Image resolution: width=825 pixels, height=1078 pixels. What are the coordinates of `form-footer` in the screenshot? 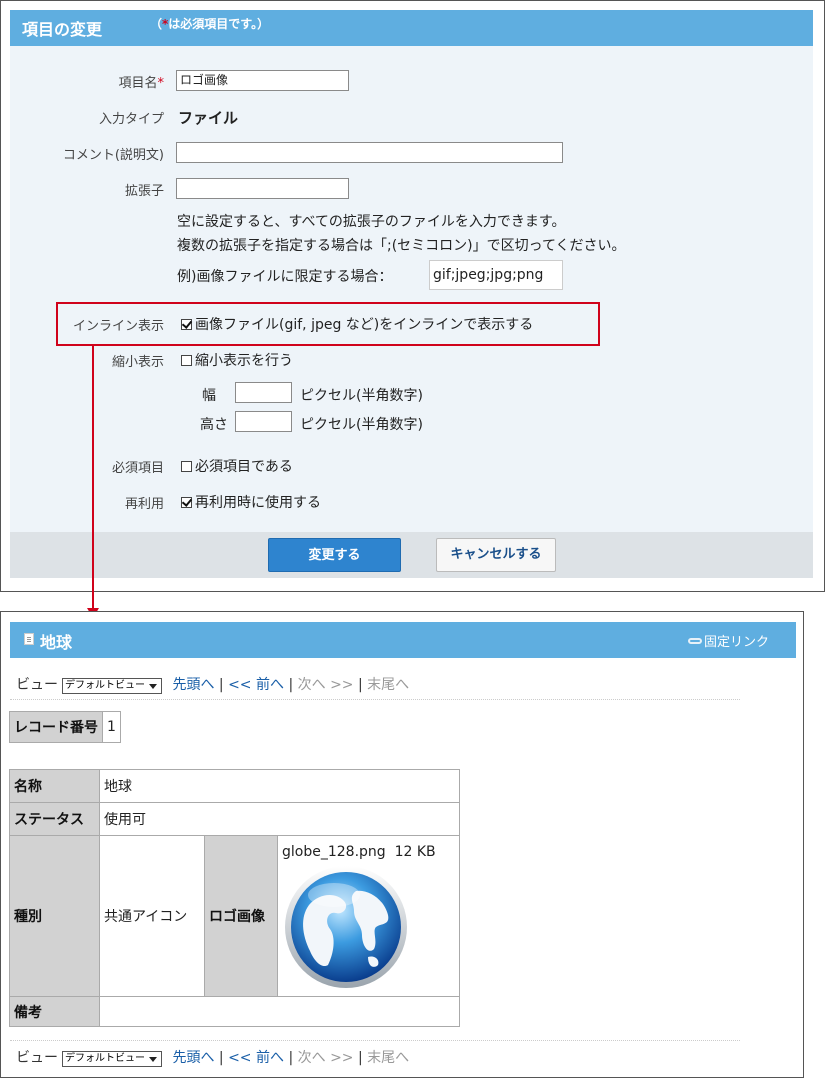 It's located at (411, 555).